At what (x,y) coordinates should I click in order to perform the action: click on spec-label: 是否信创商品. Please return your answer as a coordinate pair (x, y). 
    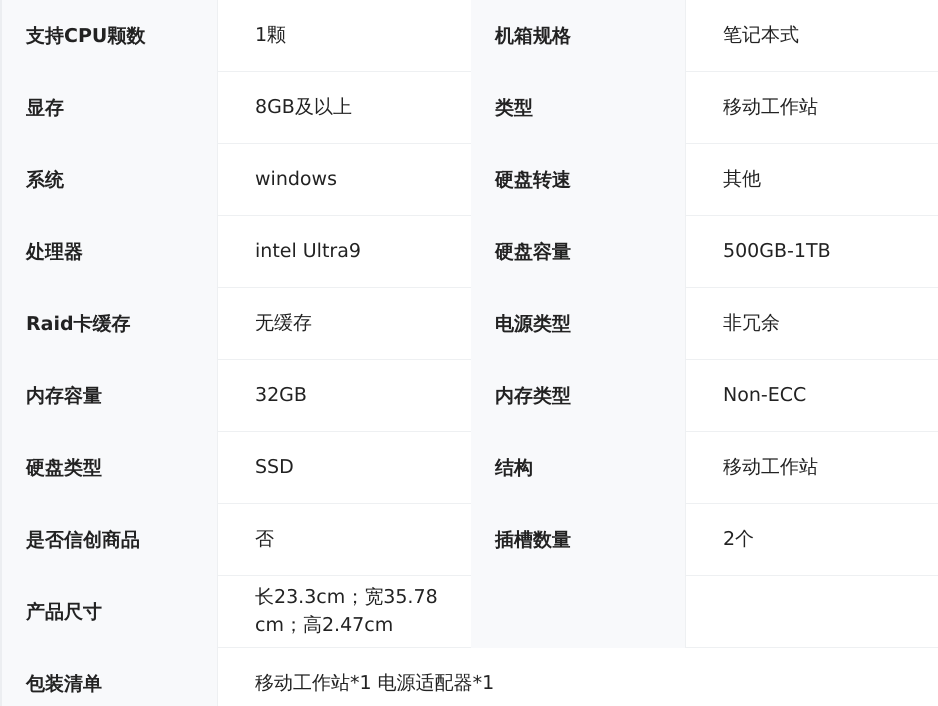
    Looking at the image, I should click on (83, 540).